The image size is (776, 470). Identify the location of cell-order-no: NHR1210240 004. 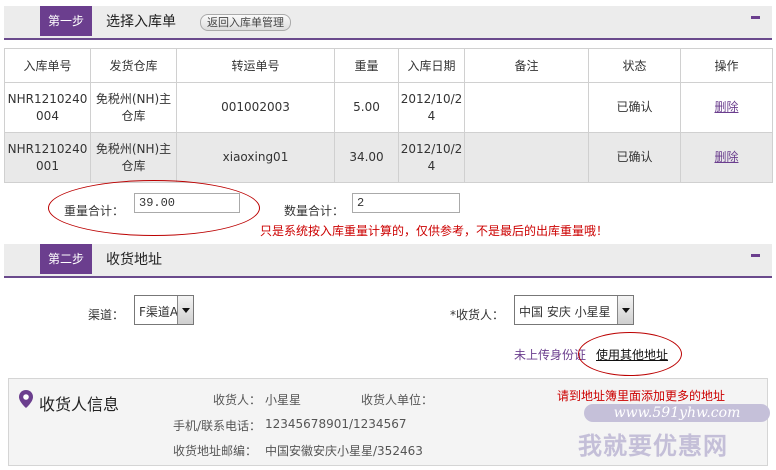
(47, 107).